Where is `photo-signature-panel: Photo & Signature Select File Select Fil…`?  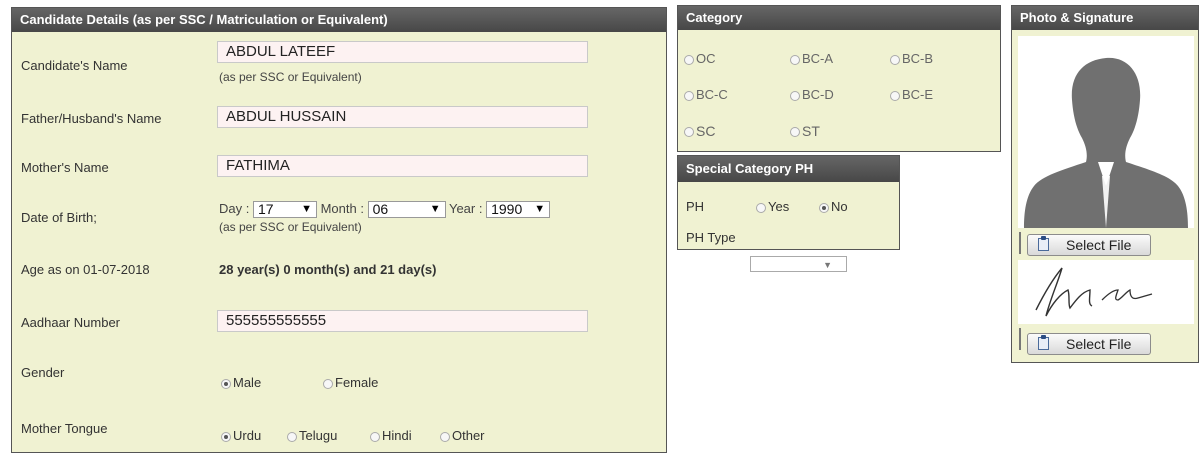
photo-signature-panel: Photo & Signature Select File Select Fil… is located at coordinates (1105, 184).